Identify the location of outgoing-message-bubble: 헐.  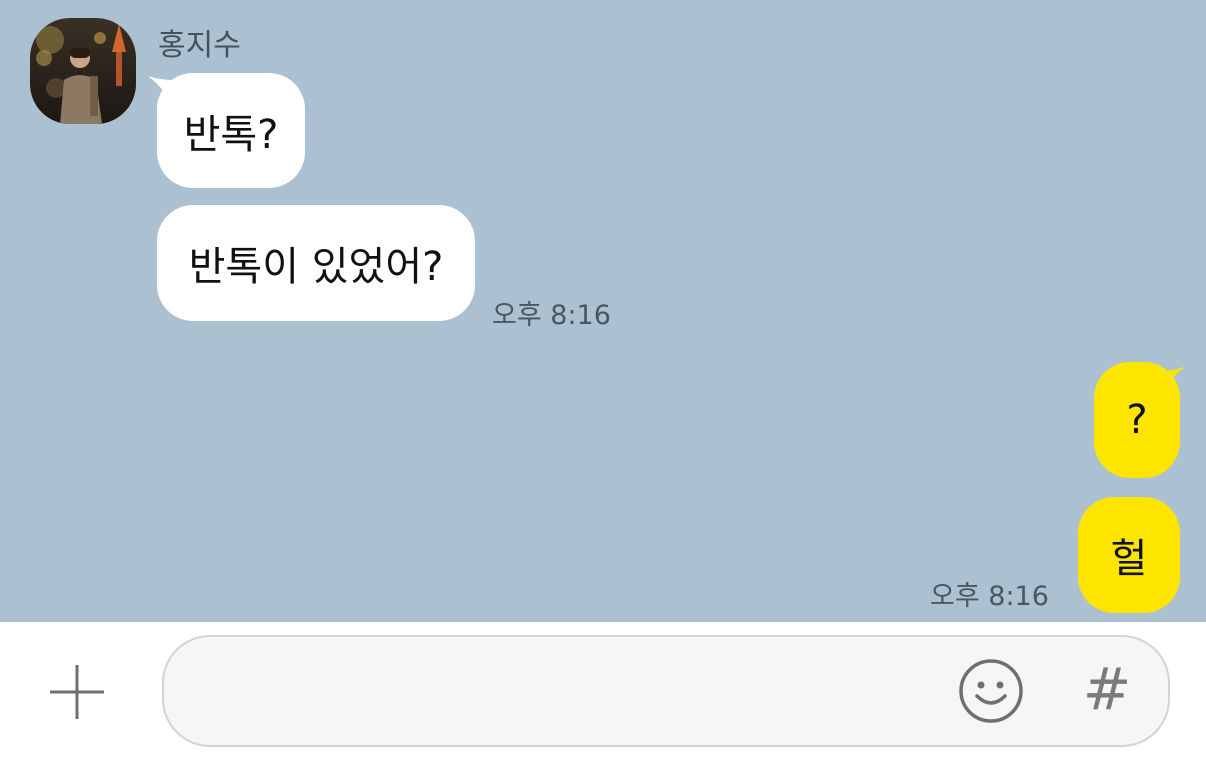
(1129, 555).